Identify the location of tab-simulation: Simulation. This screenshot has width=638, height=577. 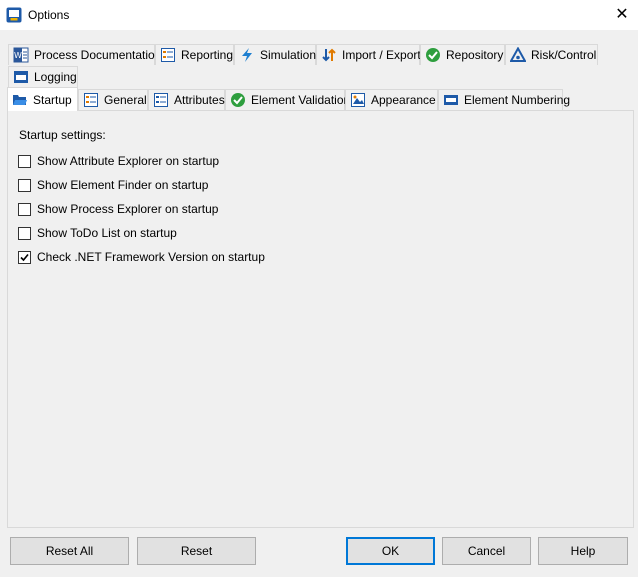
(275, 54).